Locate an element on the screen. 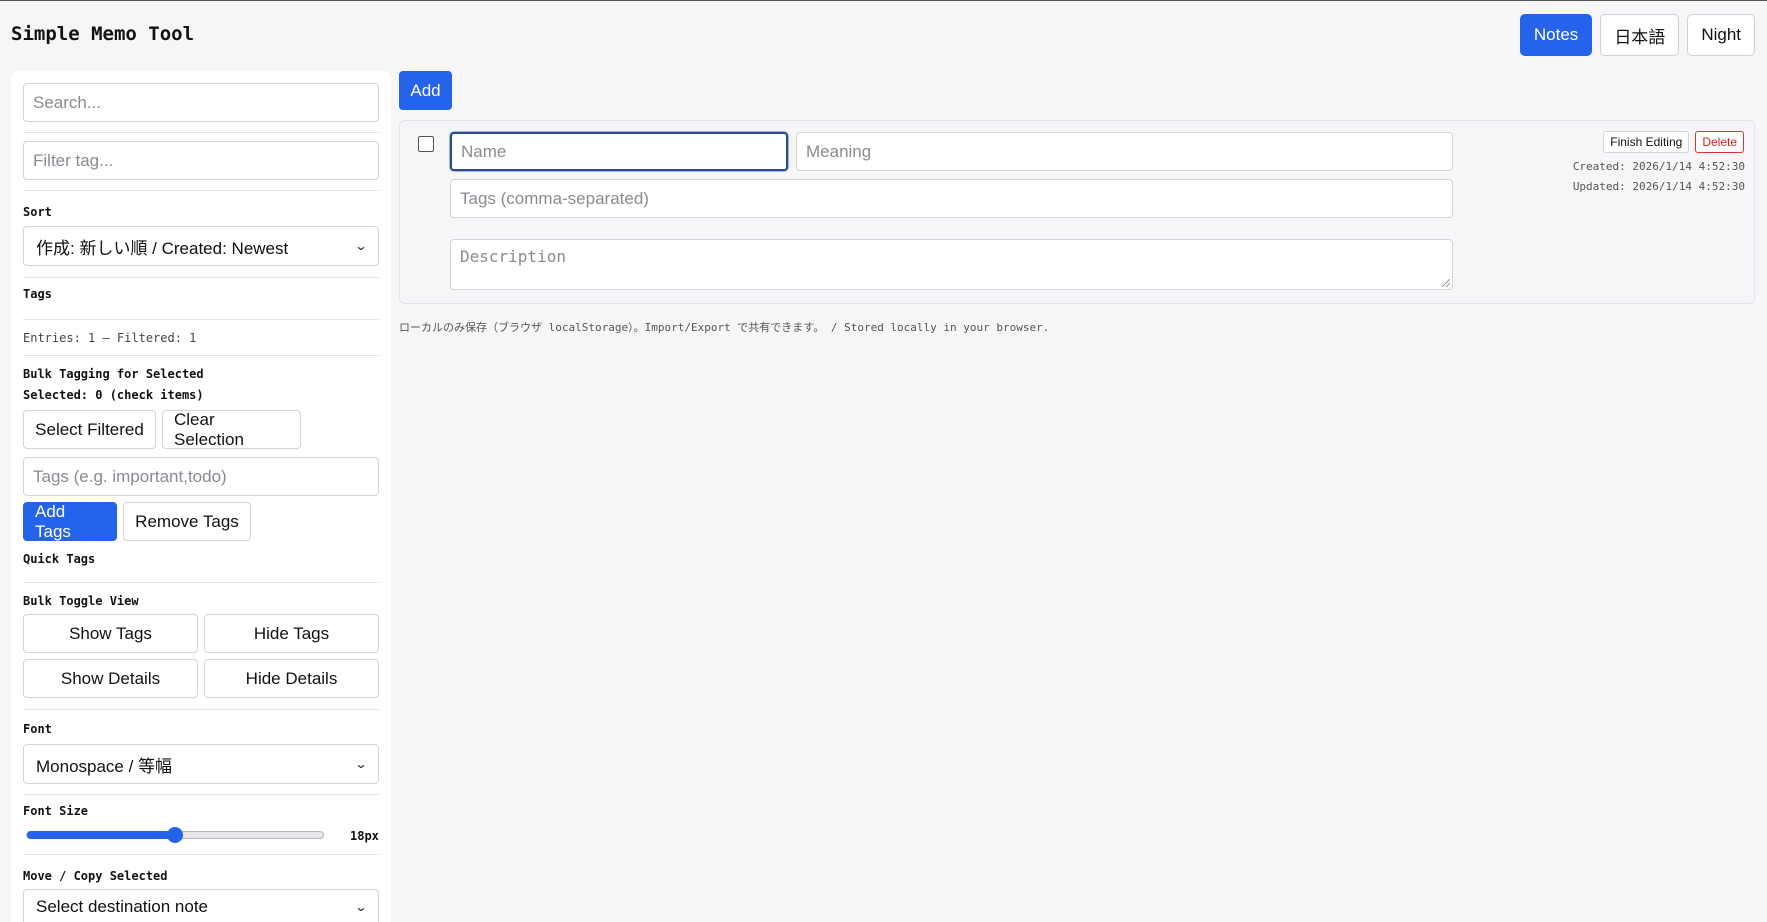  updated-timestamp: Updated: 2026/1/14 4:52:30 is located at coordinates (1658, 186).